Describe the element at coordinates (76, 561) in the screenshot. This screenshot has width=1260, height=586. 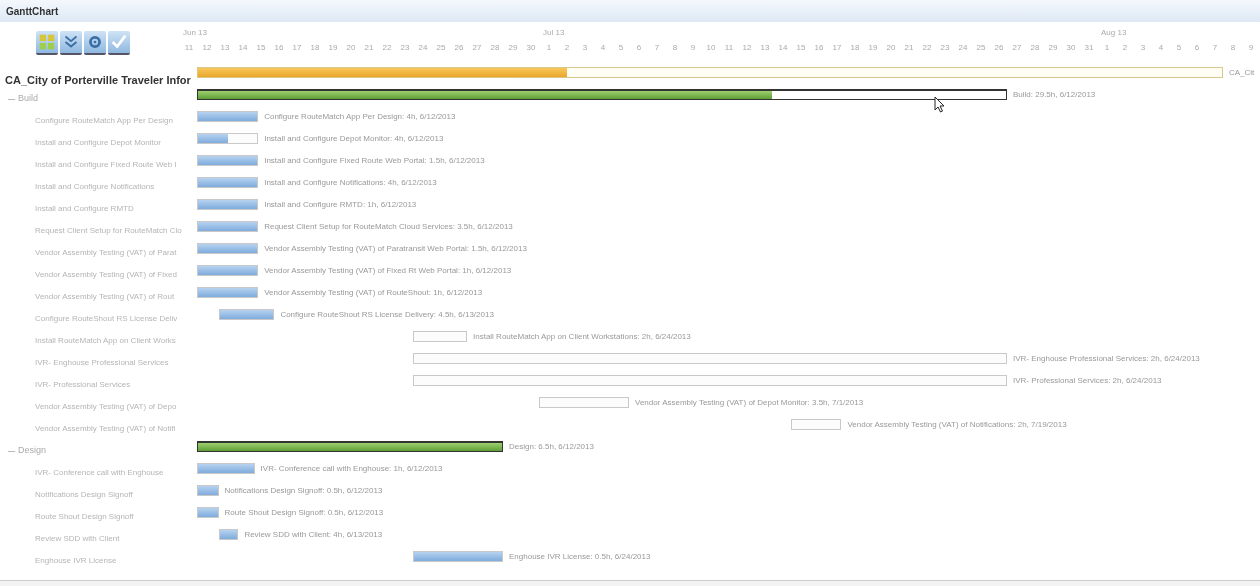
I see `tree-item: Enghouse IVR License` at that location.